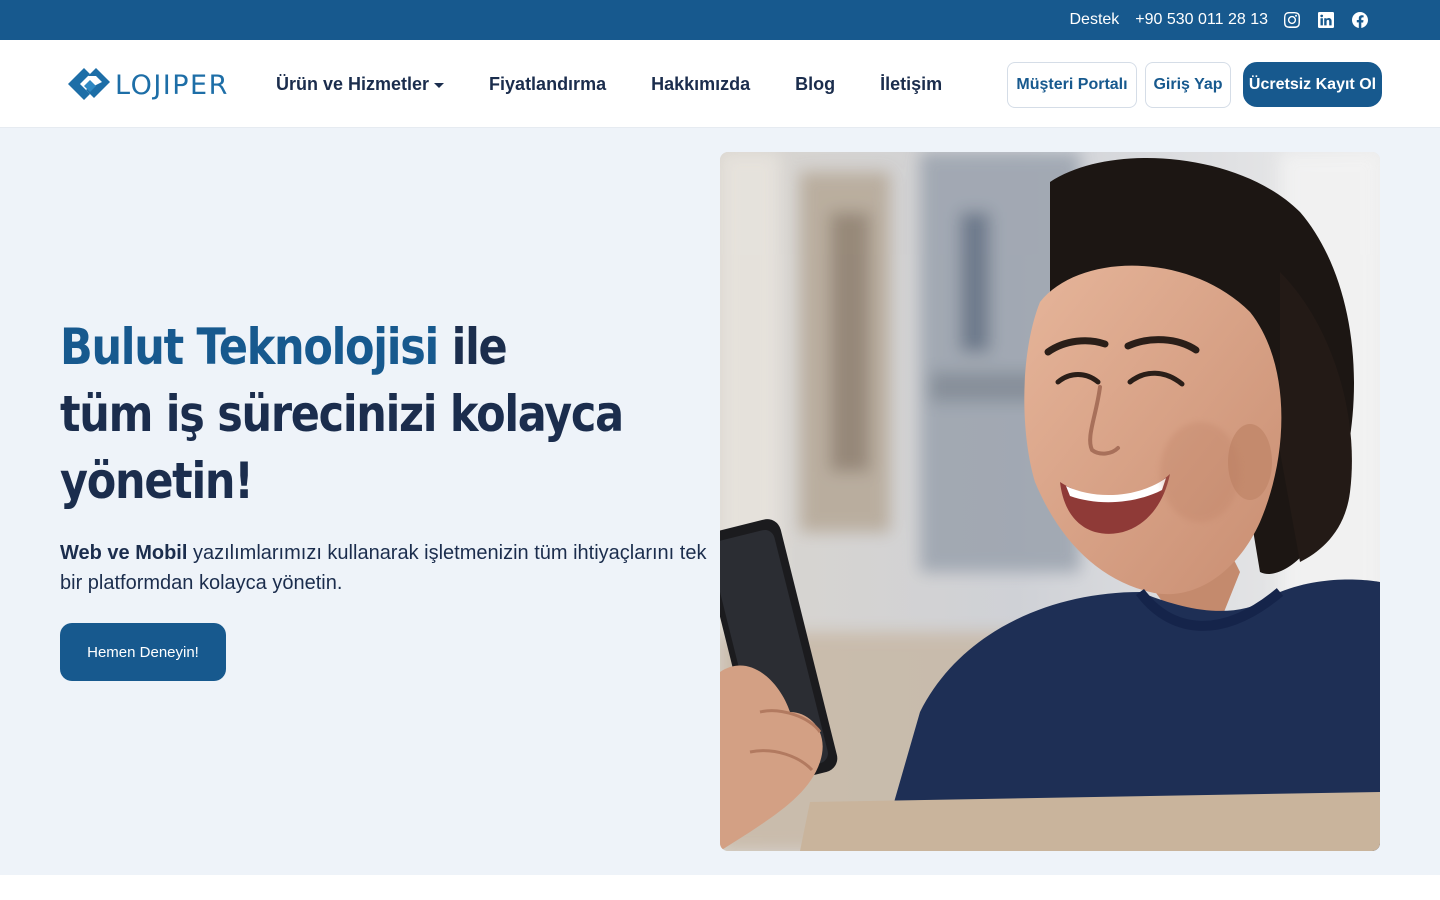  I want to click on customer-portal-button: Müşteri Portalı, so click(1072, 85).